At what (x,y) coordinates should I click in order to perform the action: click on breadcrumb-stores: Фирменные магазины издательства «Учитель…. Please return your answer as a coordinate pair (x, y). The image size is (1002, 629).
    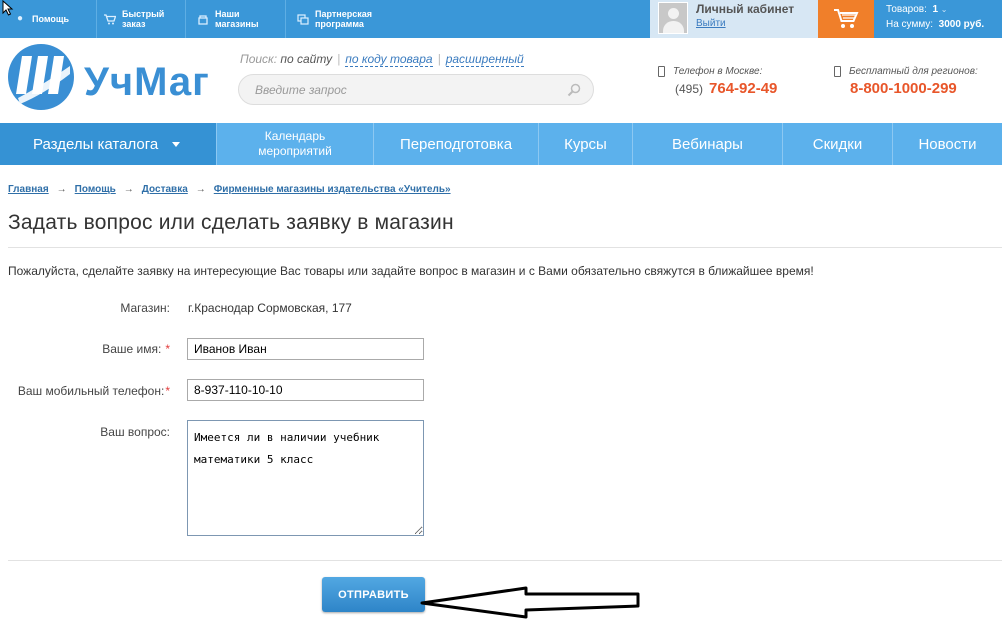
    Looking at the image, I should click on (332, 189).